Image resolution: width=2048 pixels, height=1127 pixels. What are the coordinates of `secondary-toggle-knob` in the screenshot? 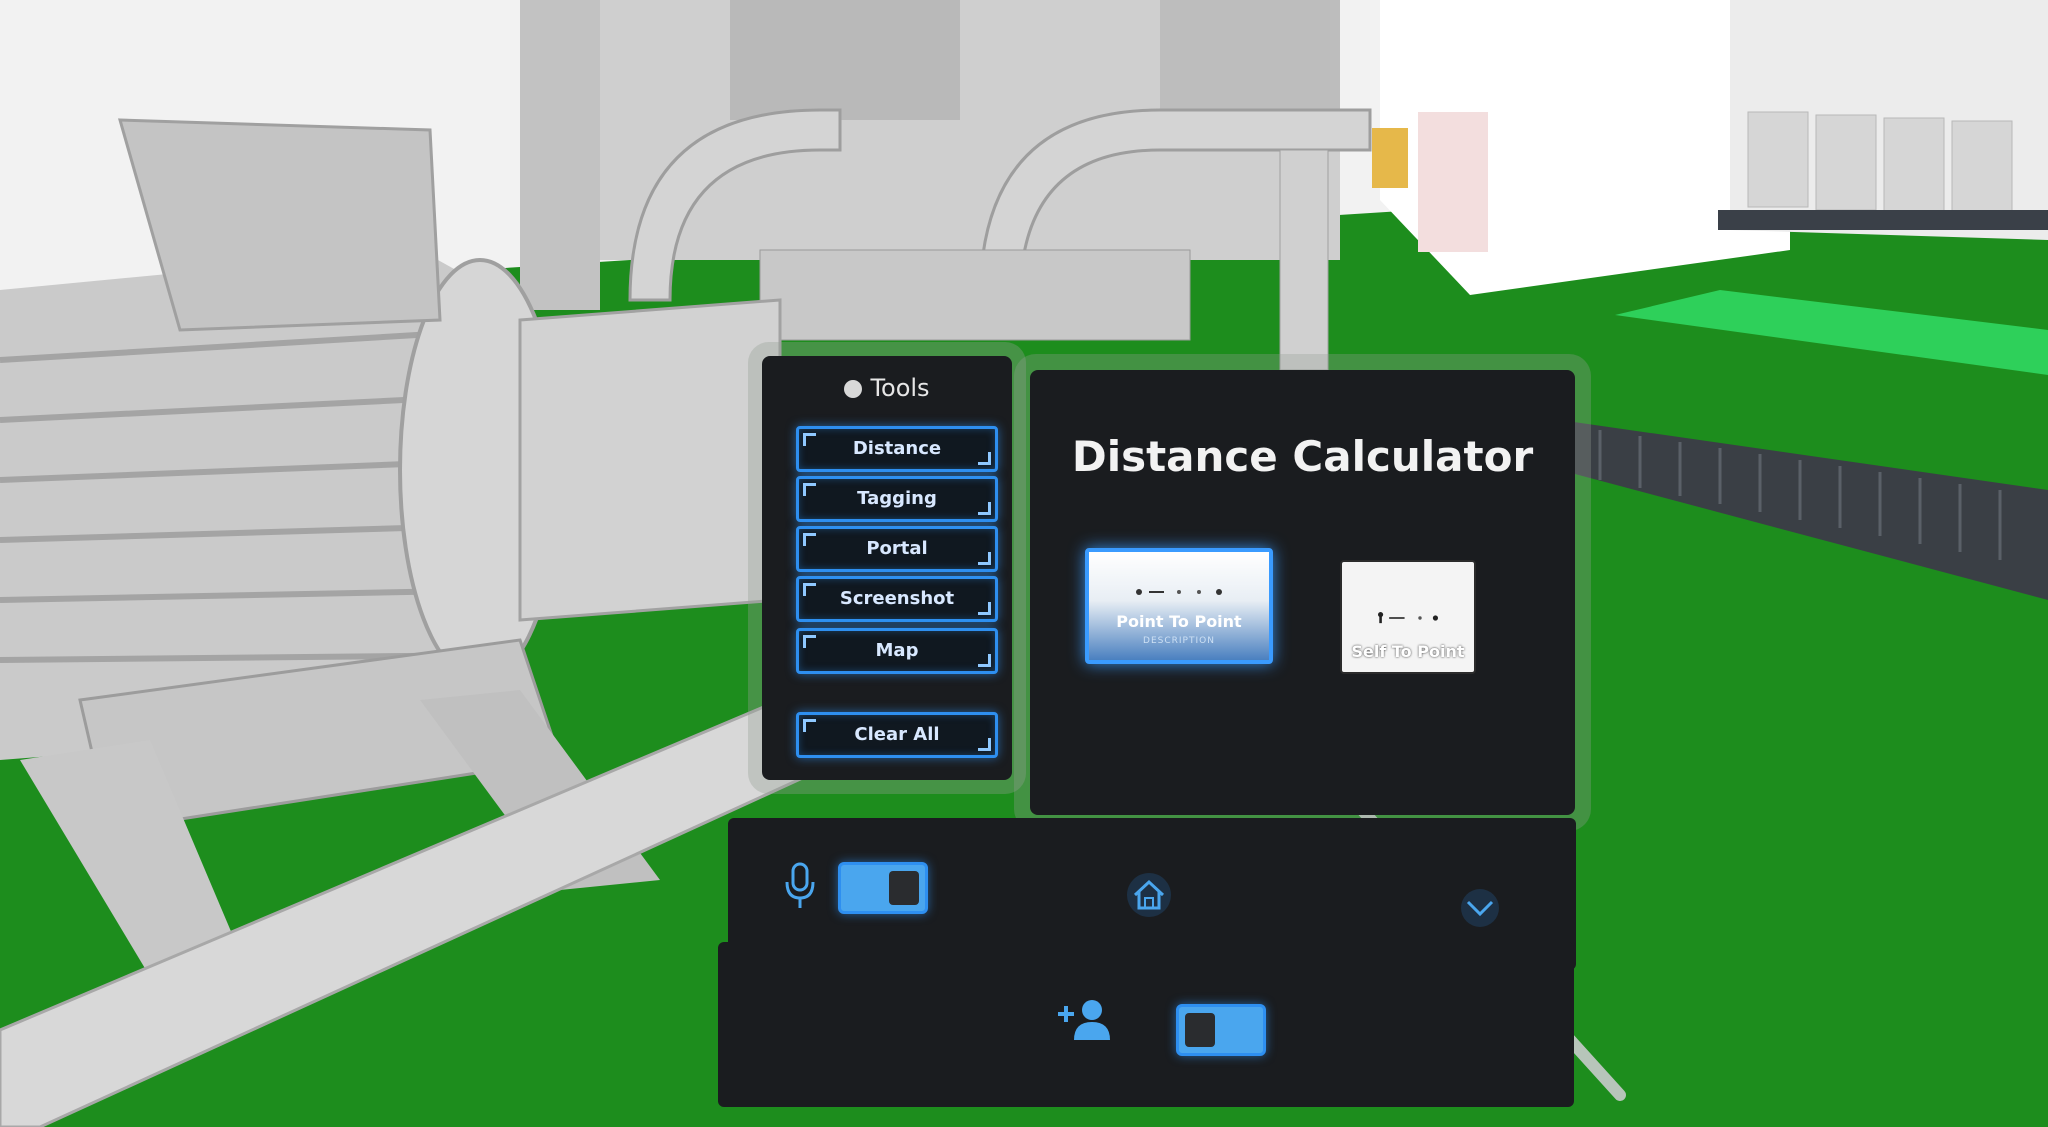 It's located at (1200, 1030).